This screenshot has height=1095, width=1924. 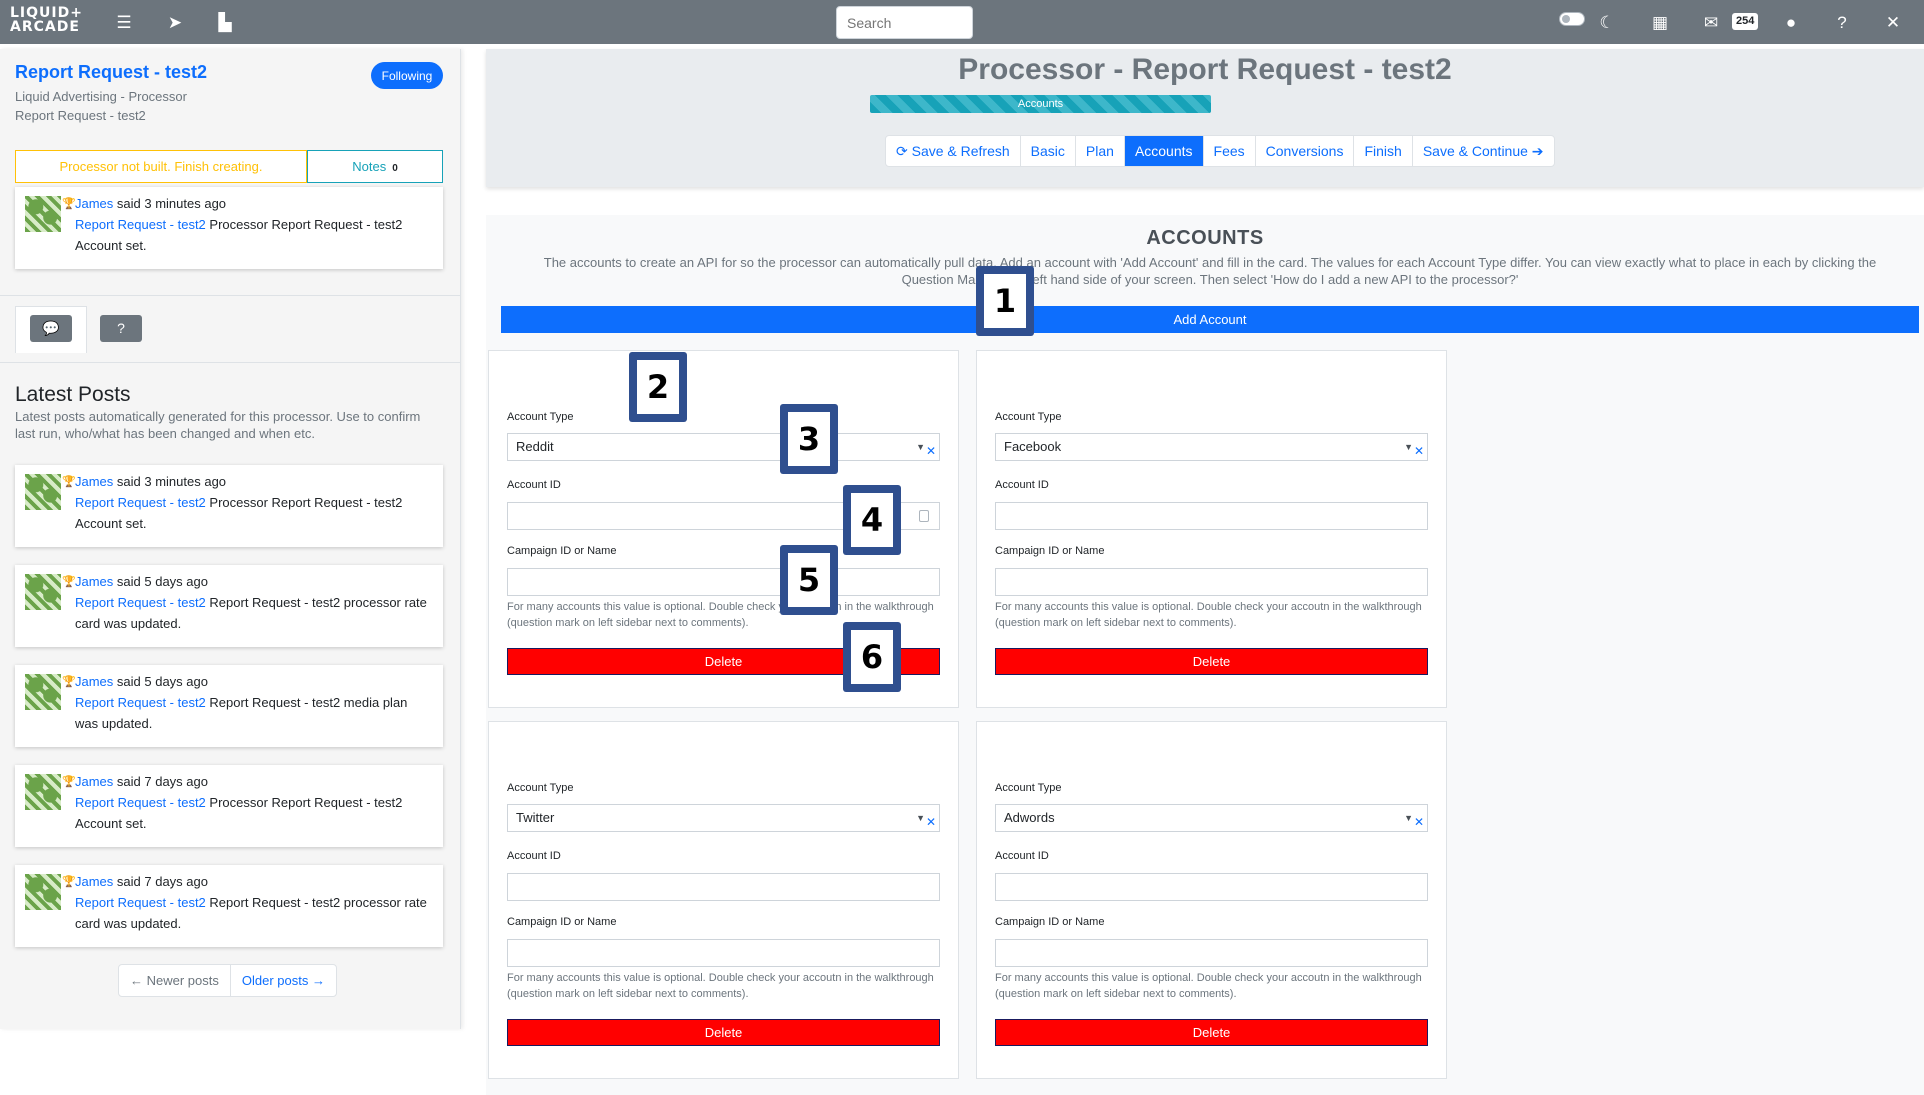 I want to click on account-type-select: Adwords ▼ ✕, so click(x=1211, y=818).